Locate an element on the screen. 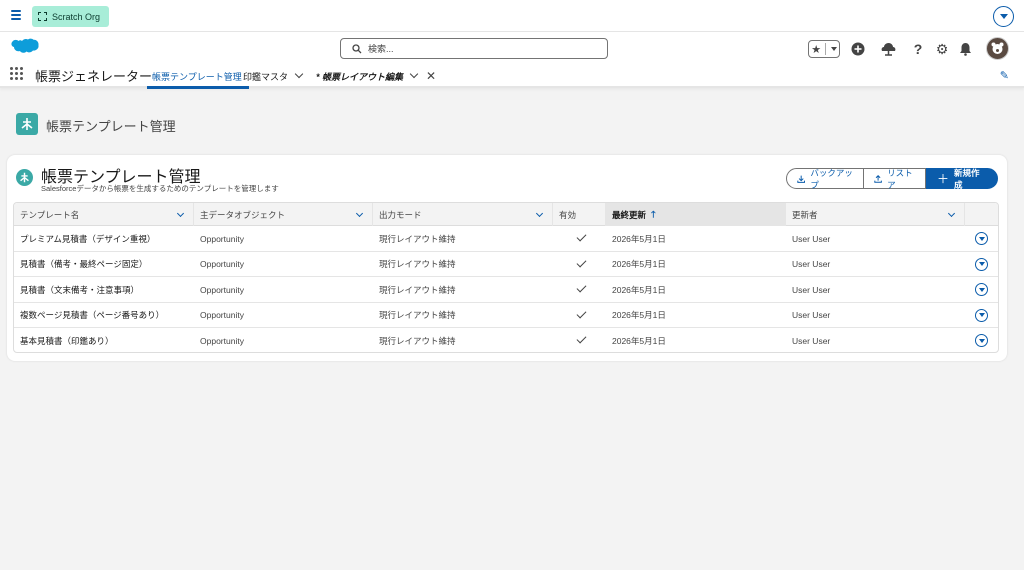 This screenshot has height=570, width=1024. star-icon: ★ is located at coordinates (816, 49).